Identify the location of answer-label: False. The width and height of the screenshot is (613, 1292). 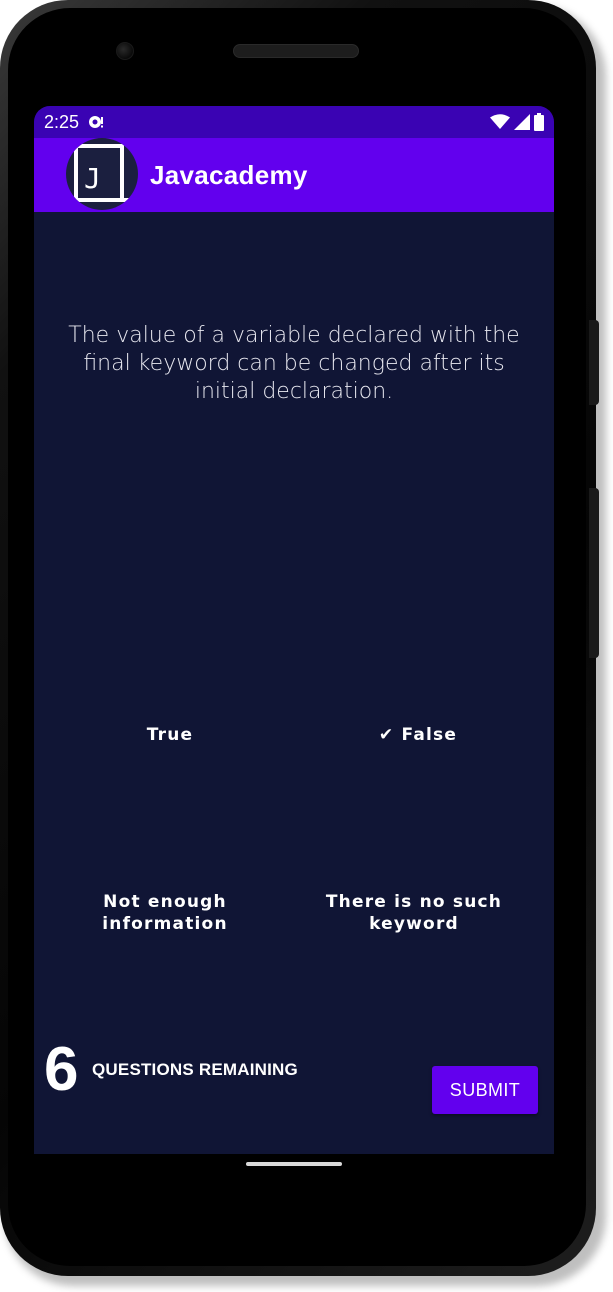
(429, 735).